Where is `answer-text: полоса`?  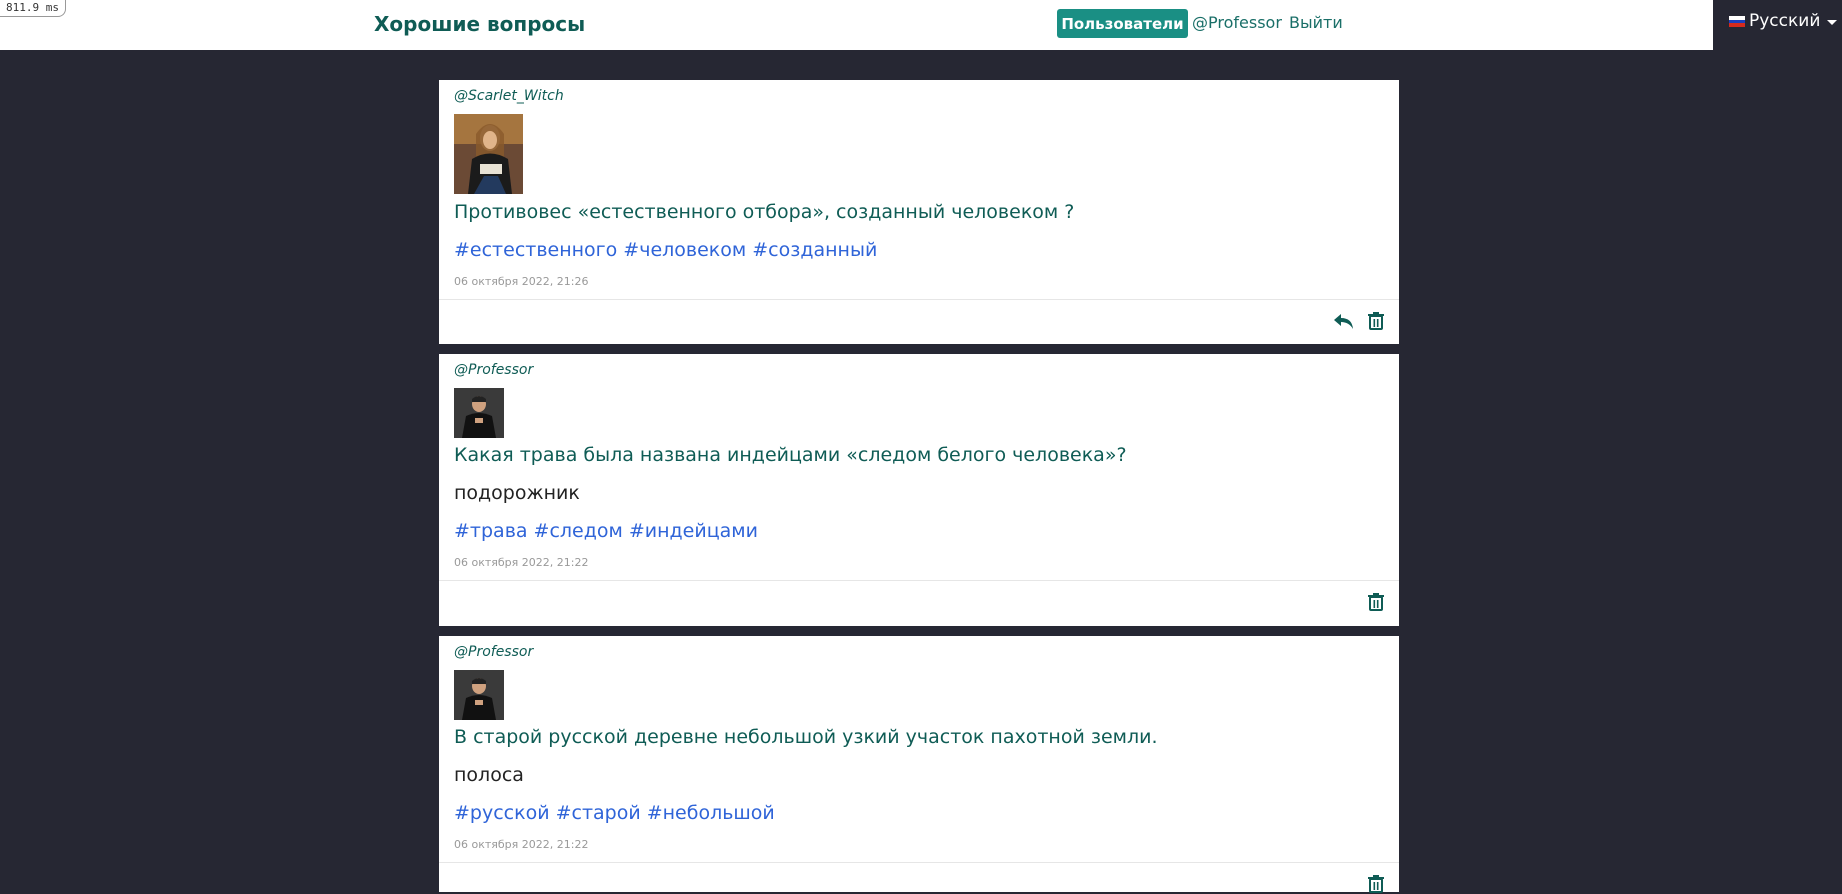
answer-text: полоса is located at coordinates (489, 775).